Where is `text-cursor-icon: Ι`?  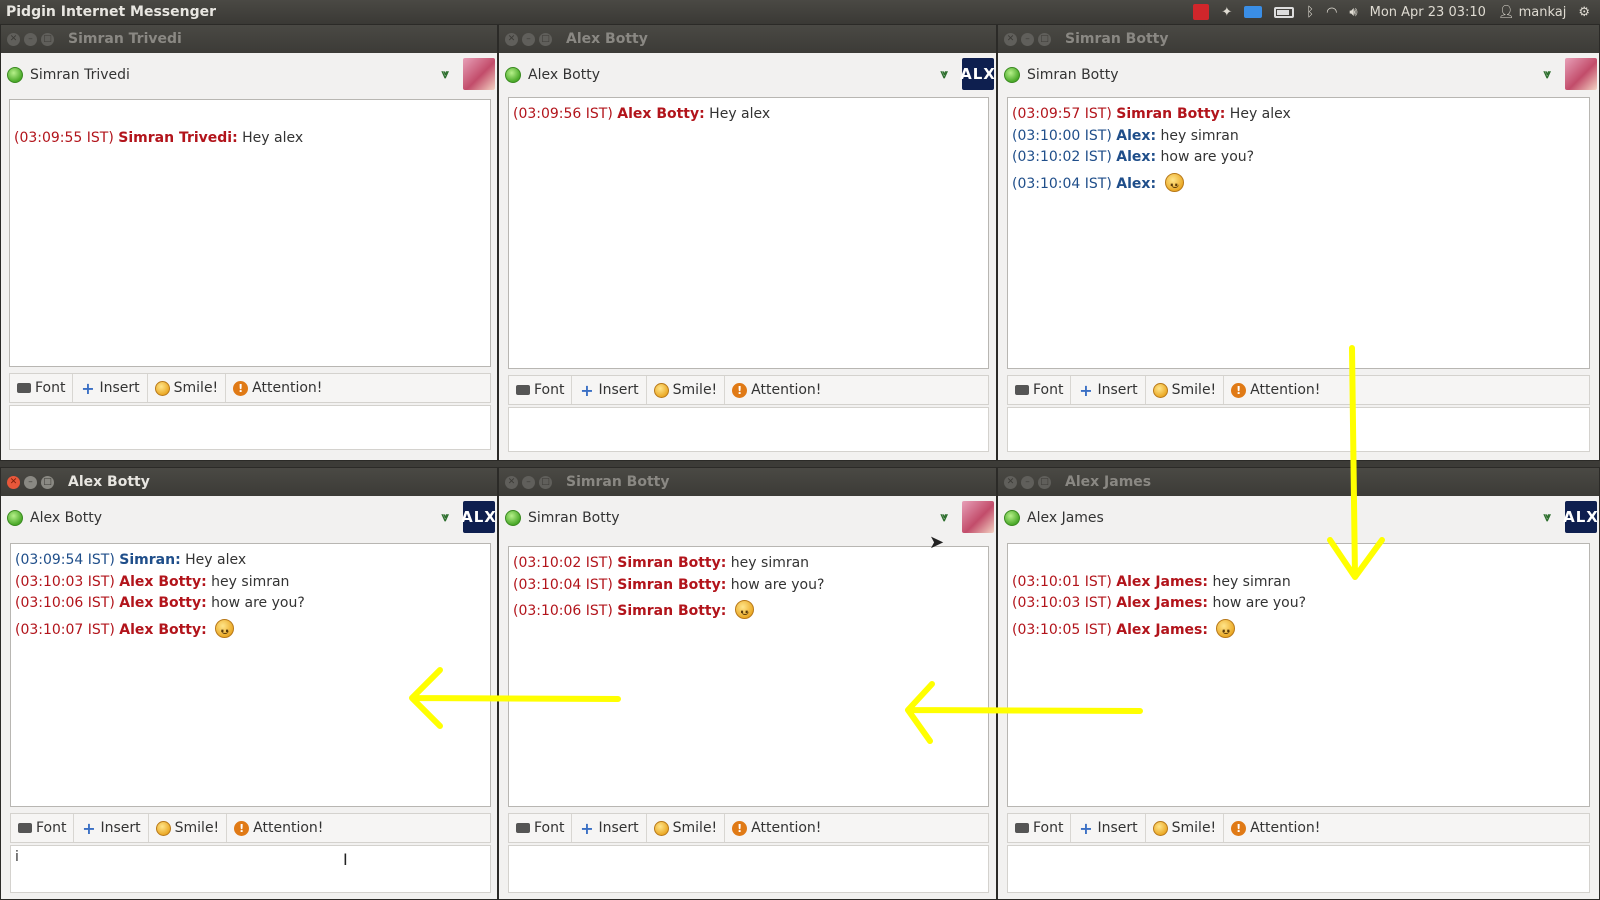 text-cursor-icon: Ι is located at coordinates (345, 859).